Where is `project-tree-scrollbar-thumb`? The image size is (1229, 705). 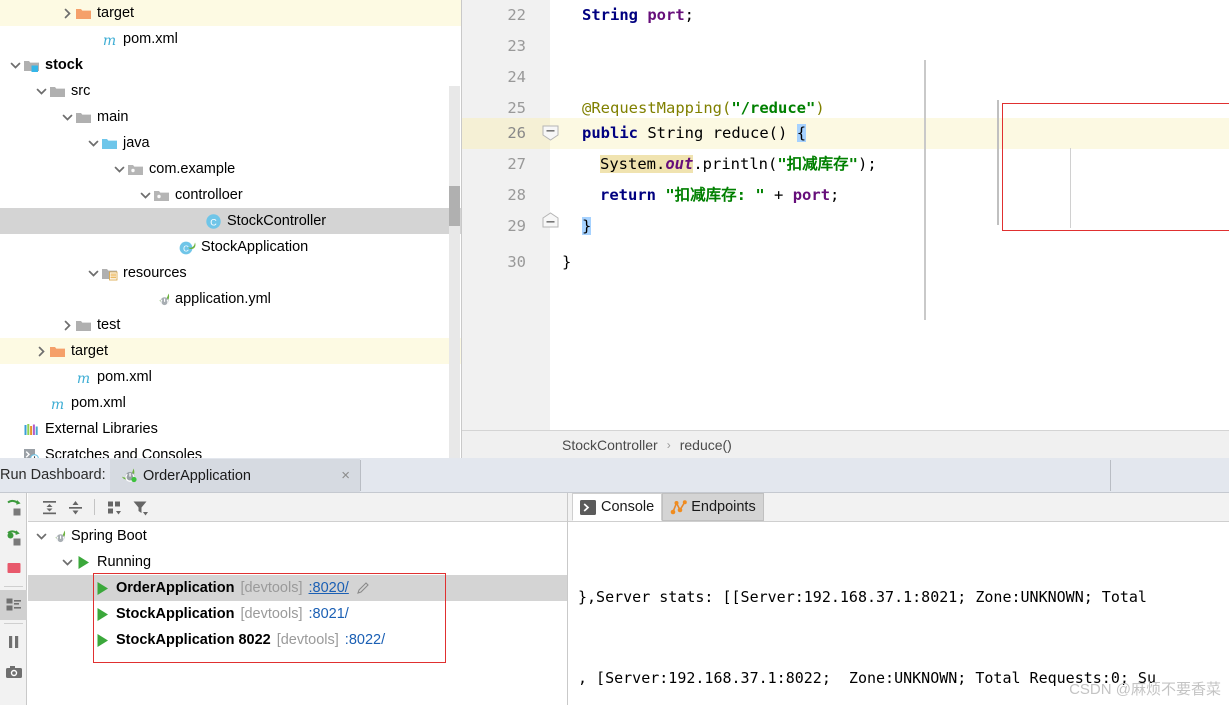 project-tree-scrollbar-thumb is located at coordinates (454, 206).